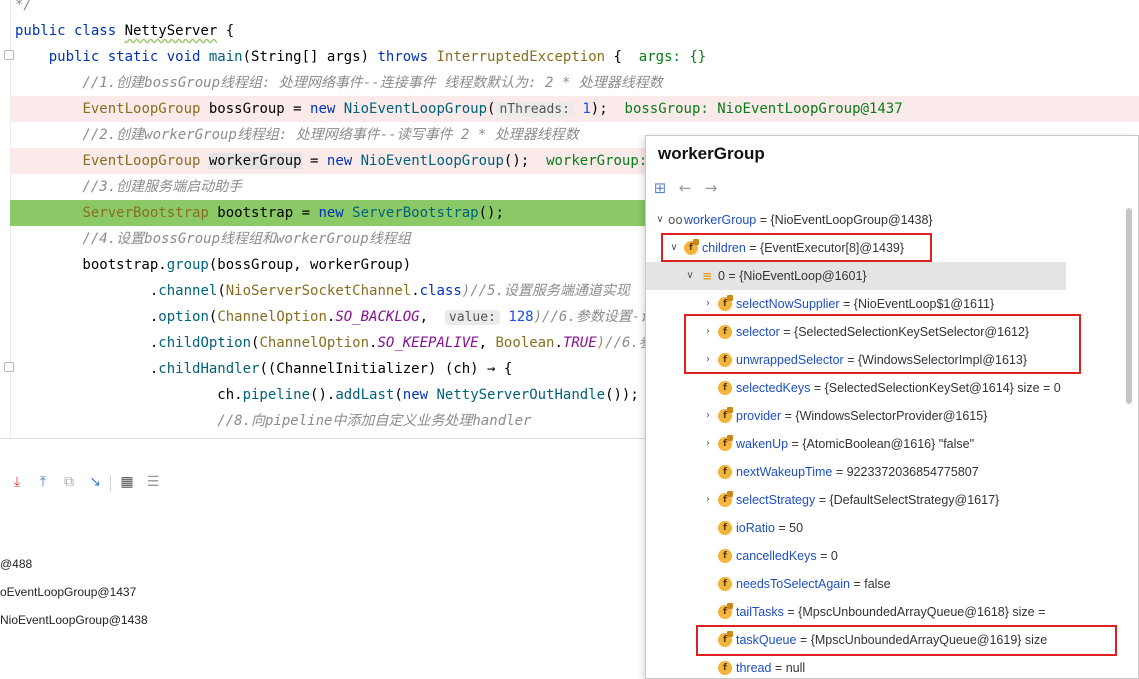  Describe the element at coordinates (725, 303) in the screenshot. I see `final-field-icon: f` at that location.